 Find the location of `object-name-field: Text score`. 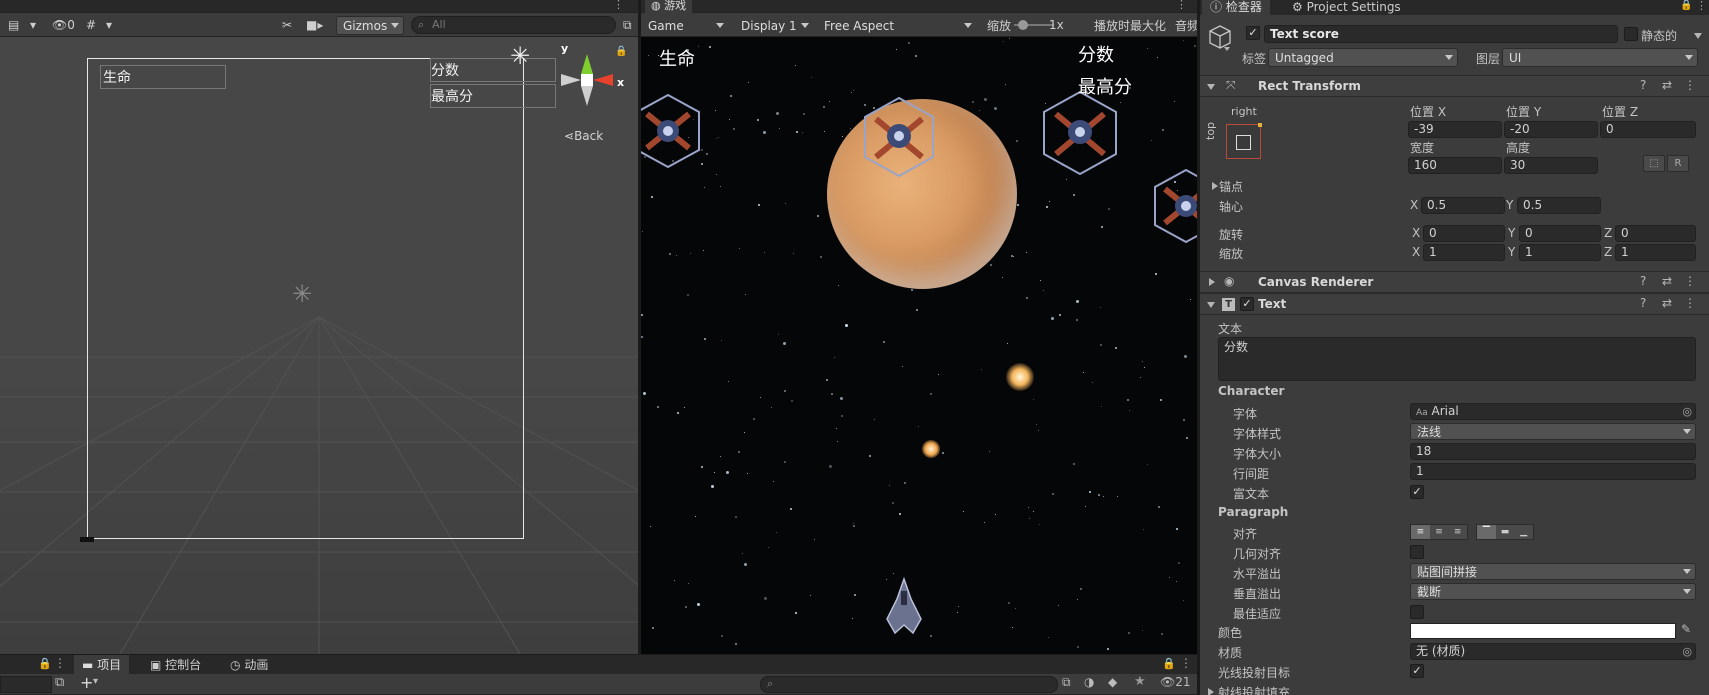

object-name-field: Text score is located at coordinates (1441, 34).